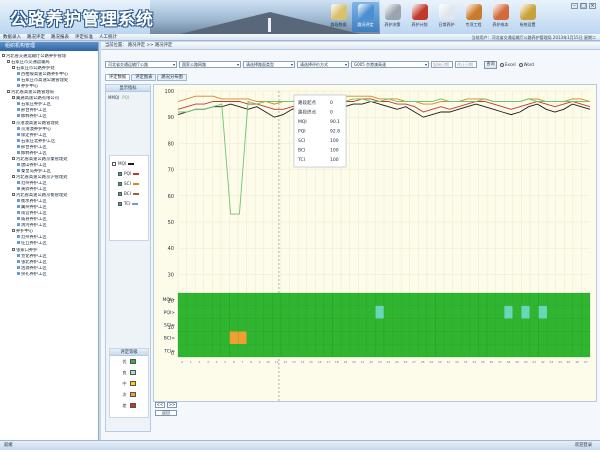  Describe the element at coordinates (490, 64) in the screenshot. I see `query-button: 查询` at that location.